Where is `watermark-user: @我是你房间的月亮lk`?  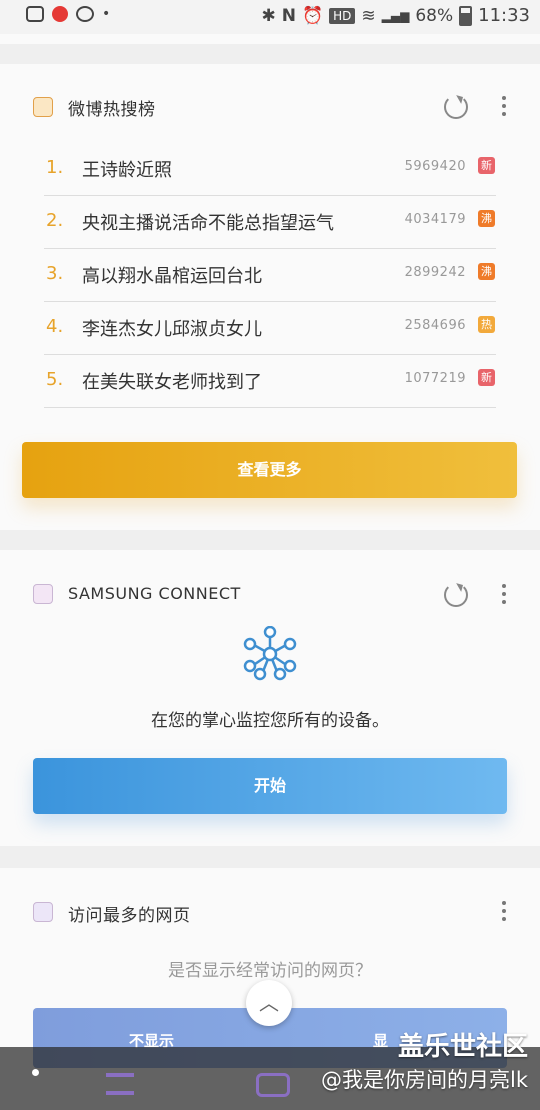 watermark-user: @我是你房间的月亮lk is located at coordinates (424, 1080).